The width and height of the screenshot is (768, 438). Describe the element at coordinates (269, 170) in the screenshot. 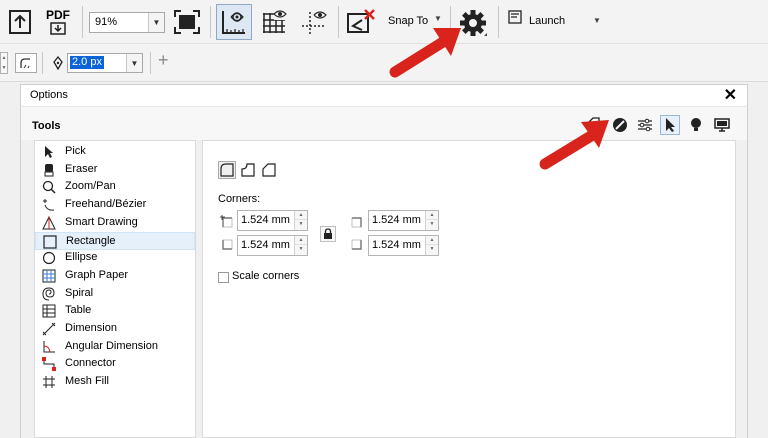

I see `chamfered-corner-icon` at that location.